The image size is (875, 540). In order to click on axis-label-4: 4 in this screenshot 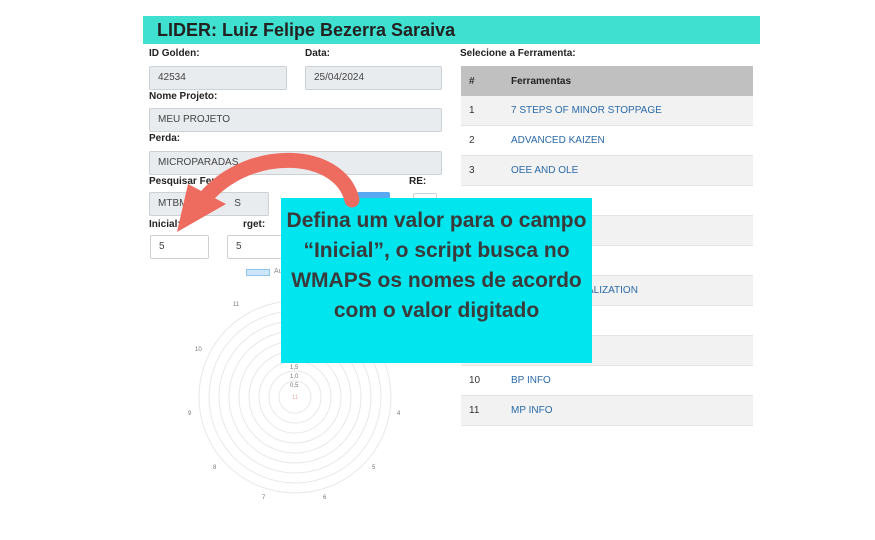, I will do `click(399, 414)`.